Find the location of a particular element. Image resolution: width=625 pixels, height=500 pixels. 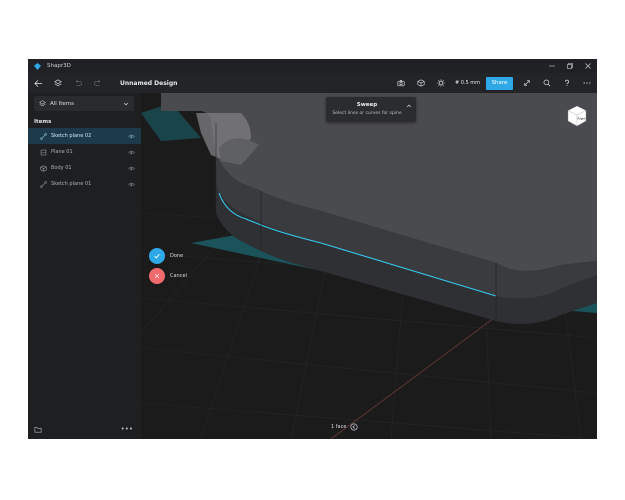

minimize-button is located at coordinates (552, 66).